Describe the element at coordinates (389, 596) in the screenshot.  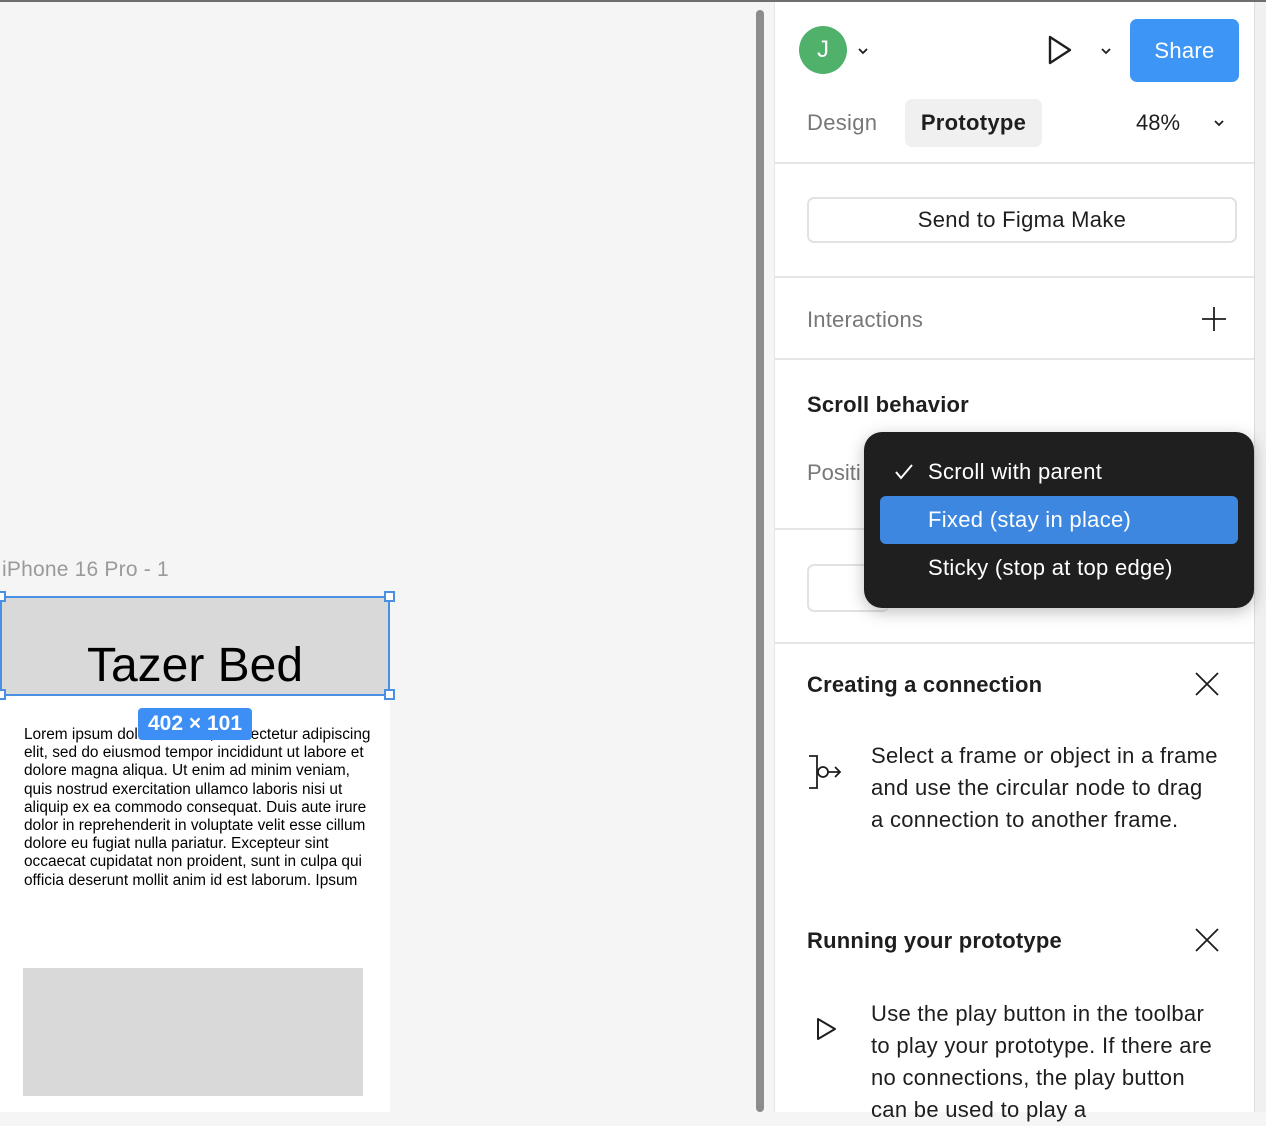
I see `resize-handle-top-right` at that location.